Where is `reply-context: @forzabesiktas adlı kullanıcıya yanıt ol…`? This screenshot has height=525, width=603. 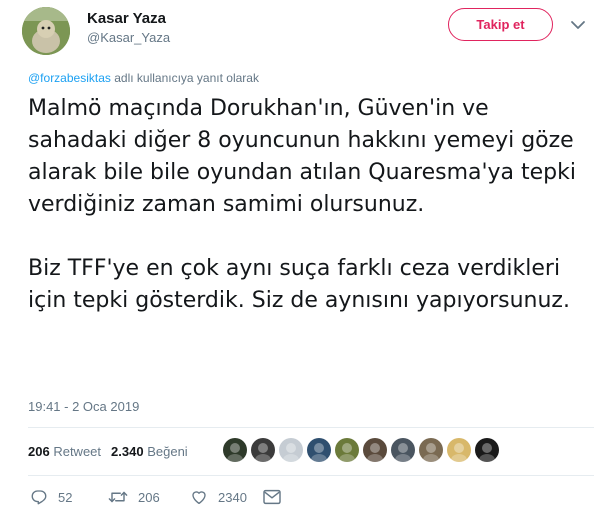 reply-context: @forzabesiktas adlı kullanıcıya yanıt ol… is located at coordinates (143, 78).